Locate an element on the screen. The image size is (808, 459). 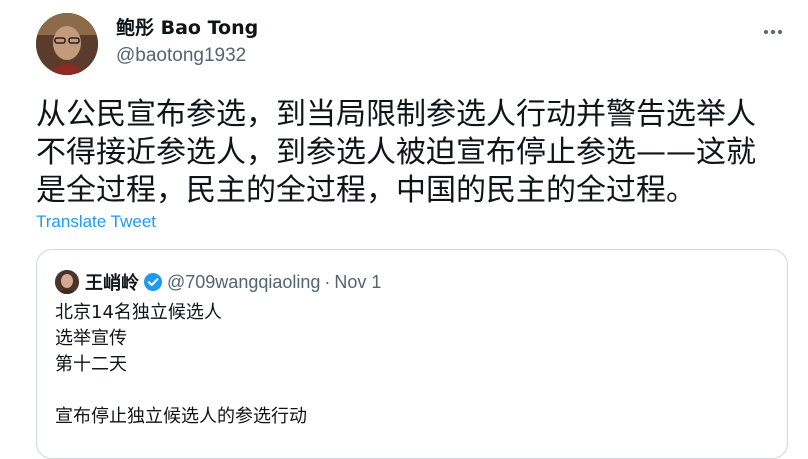
quoted-author-avatar is located at coordinates (67, 282).